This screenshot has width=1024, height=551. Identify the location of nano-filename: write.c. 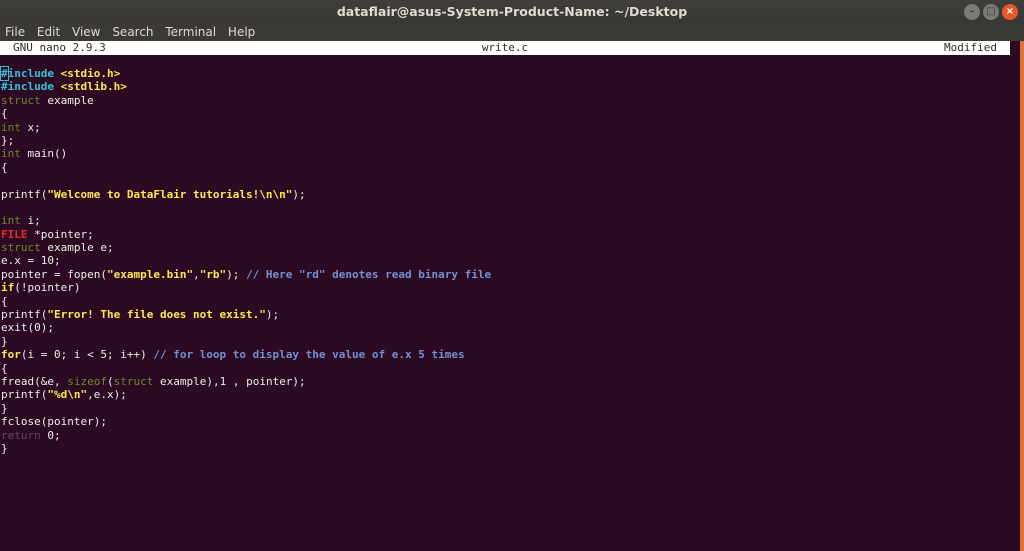
(505, 47).